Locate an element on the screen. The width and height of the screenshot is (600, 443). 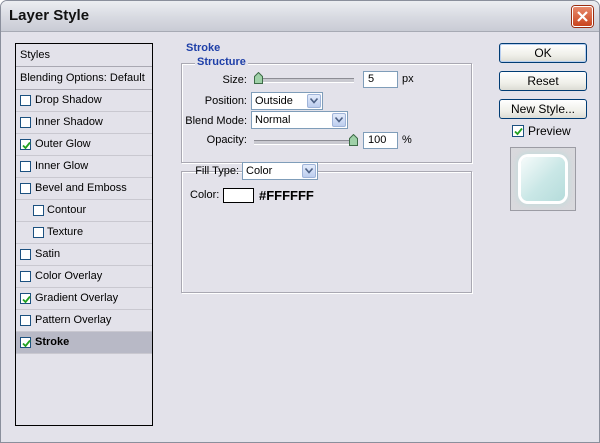
stroke-group-title: Stroke is located at coordinates (203, 48).